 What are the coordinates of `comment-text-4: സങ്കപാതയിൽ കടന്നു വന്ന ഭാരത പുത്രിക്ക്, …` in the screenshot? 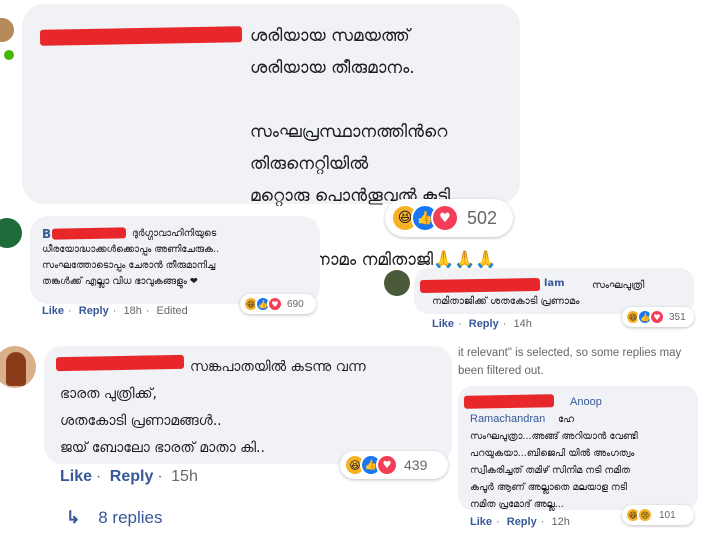 It's located at (213, 407).